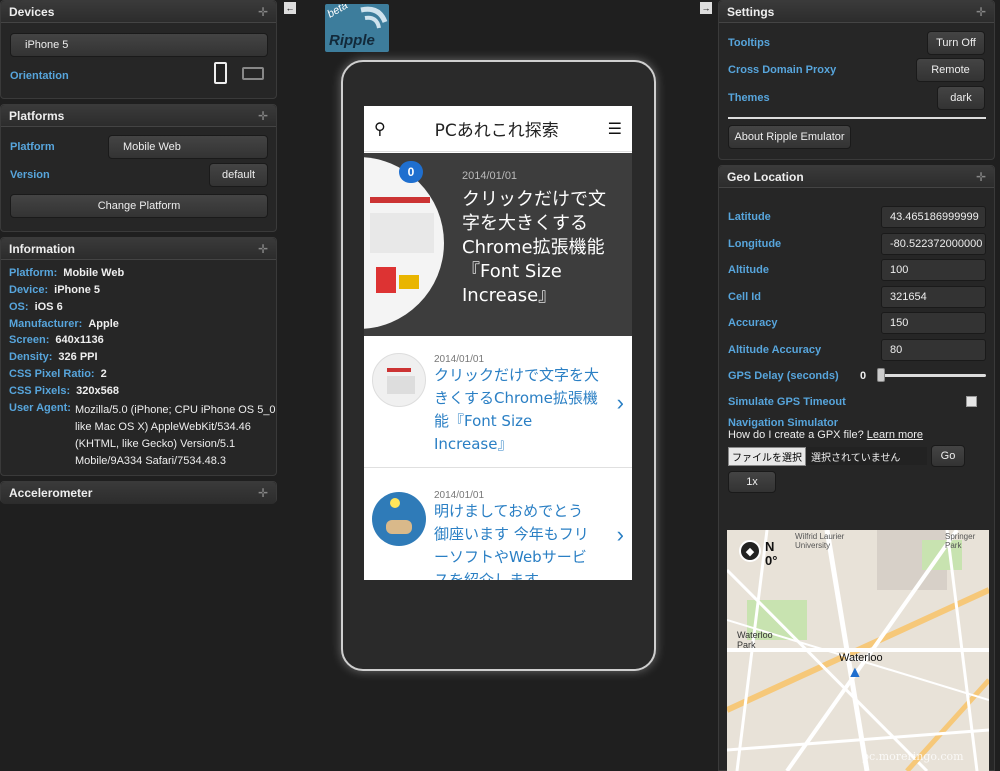  What do you see at coordinates (517, 375) in the screenshot?
I see `article-line: クリックだけで文字を大` at bounding box center [517, 375].